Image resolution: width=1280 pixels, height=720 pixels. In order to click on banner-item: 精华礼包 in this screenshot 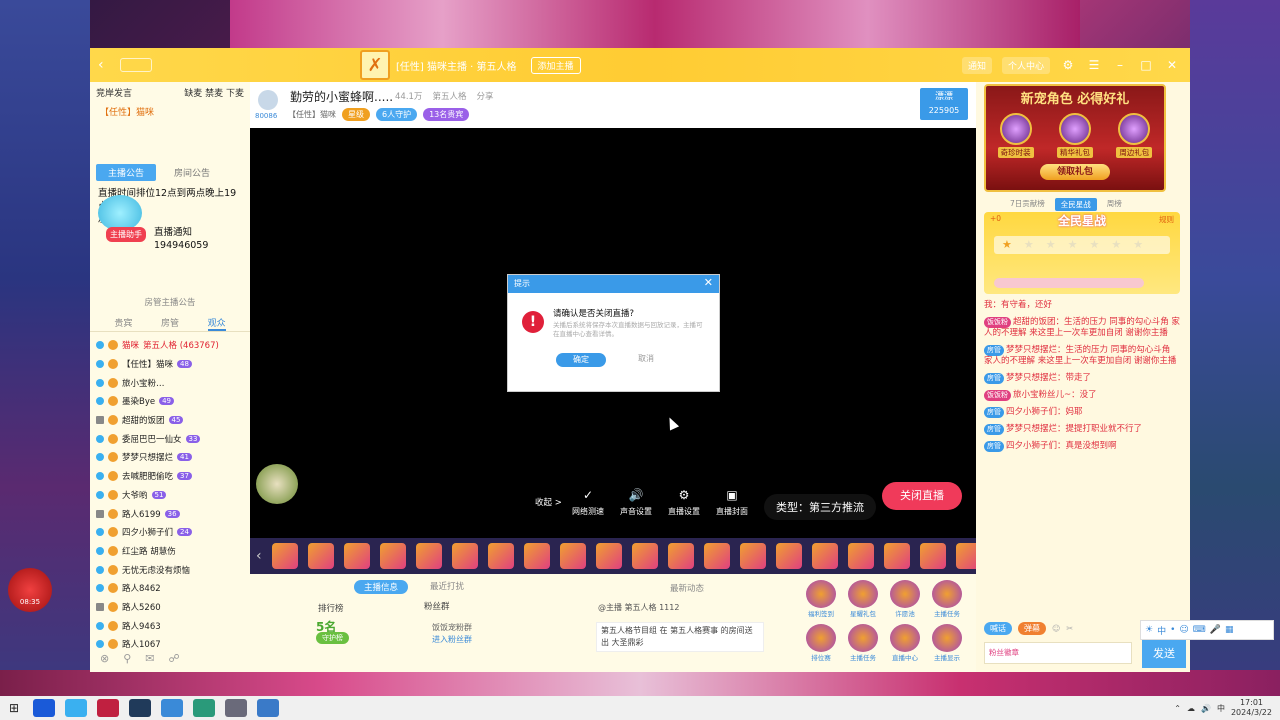, I will do `click(1074, 135)`.